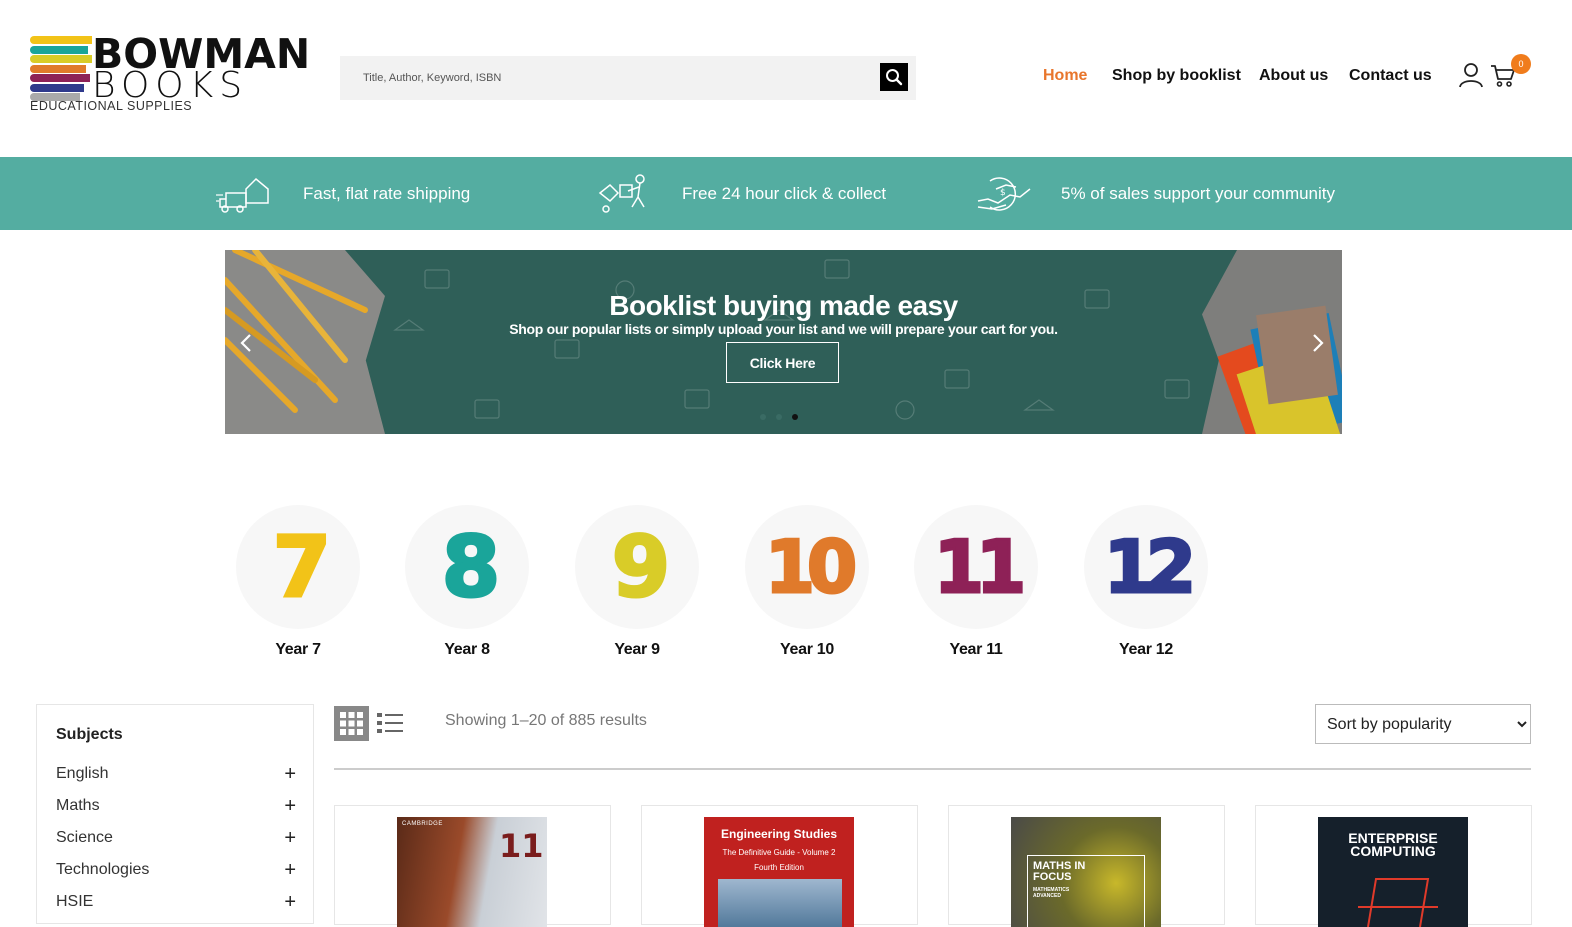  I want to click on year-8-number: 8, so click(471, 567).